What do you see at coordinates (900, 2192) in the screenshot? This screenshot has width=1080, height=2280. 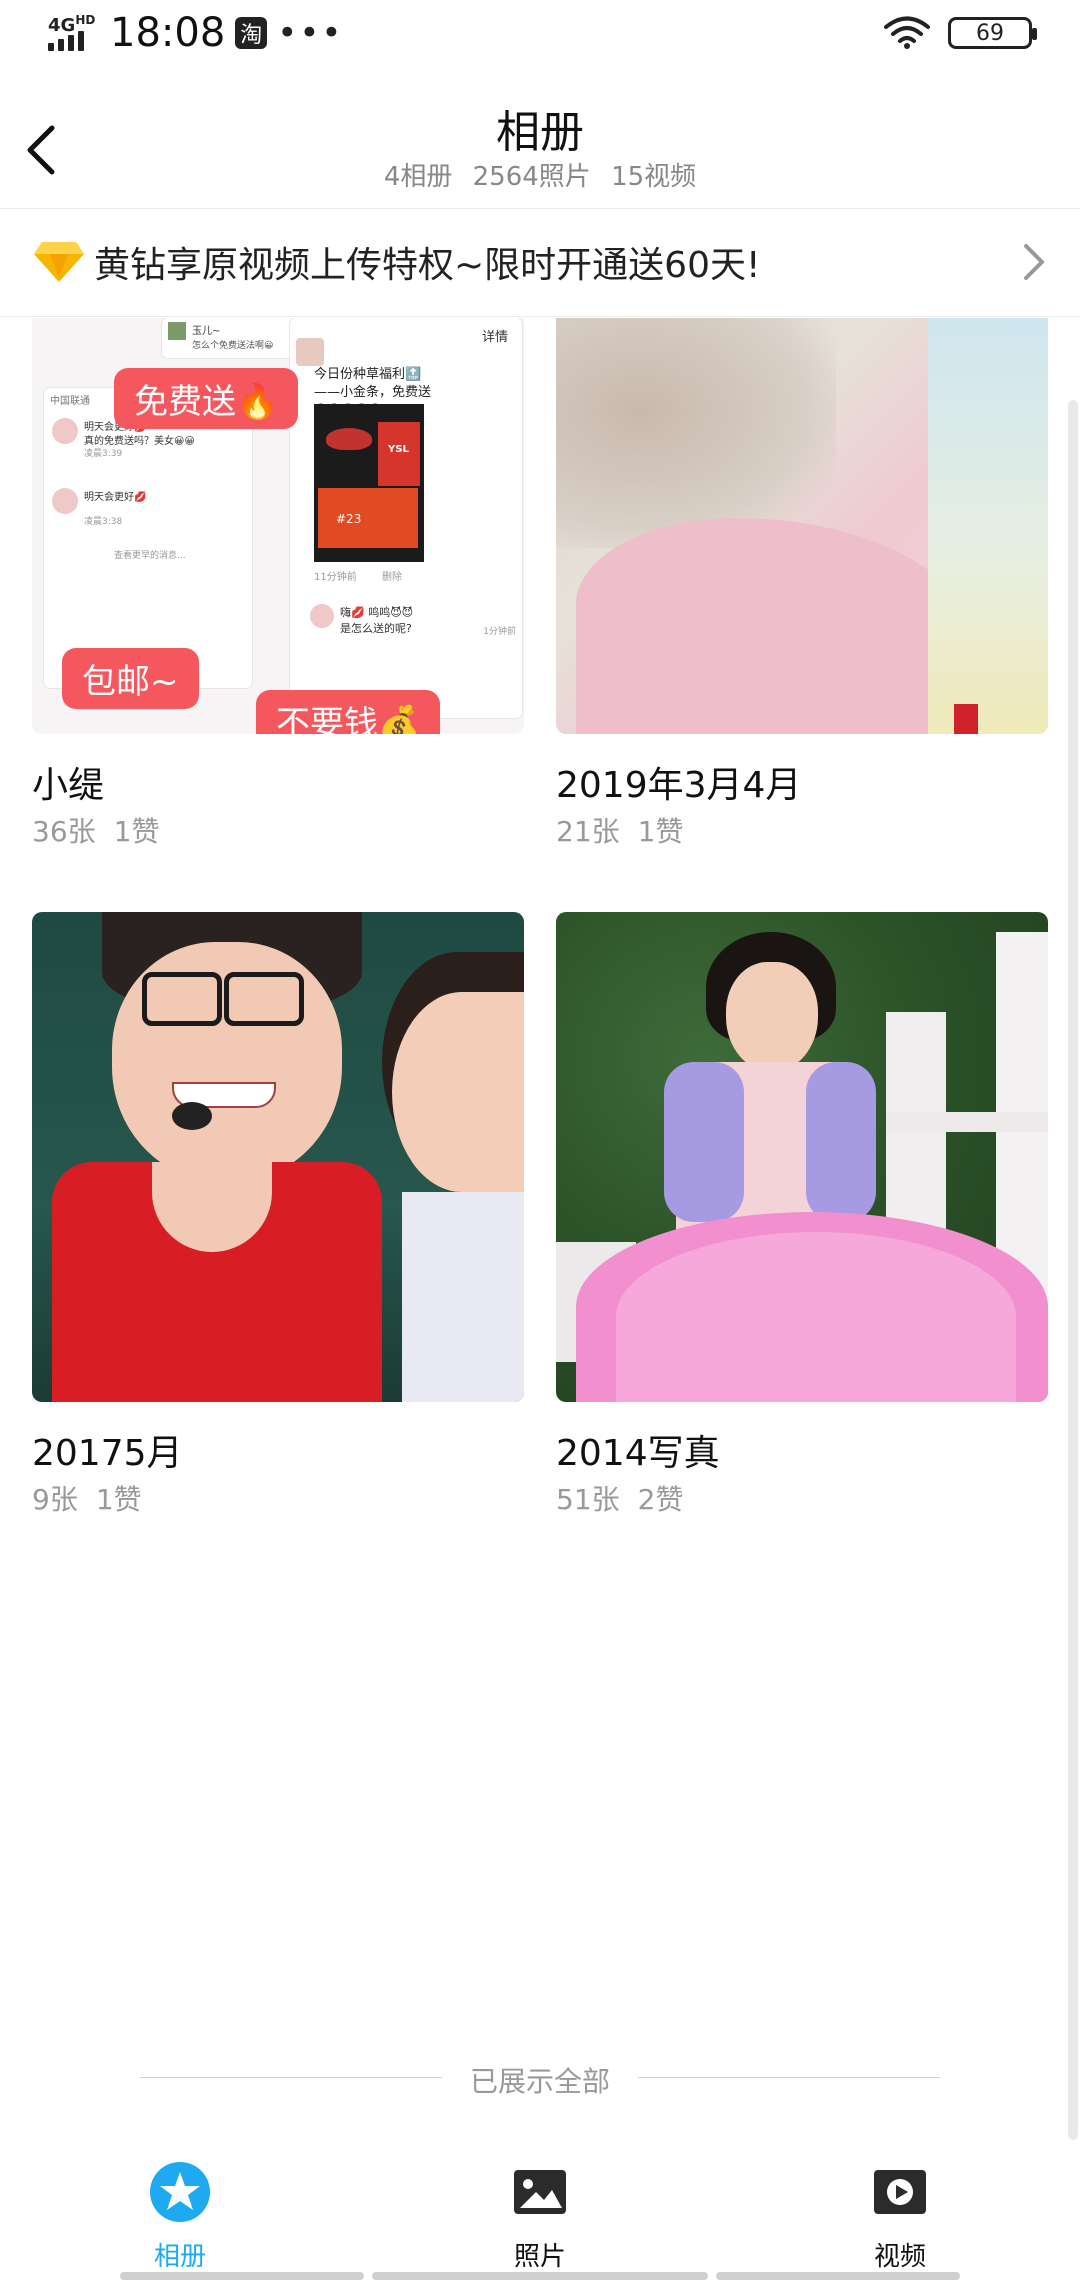 I see `video-icon` at bounding box center [900, 2192].